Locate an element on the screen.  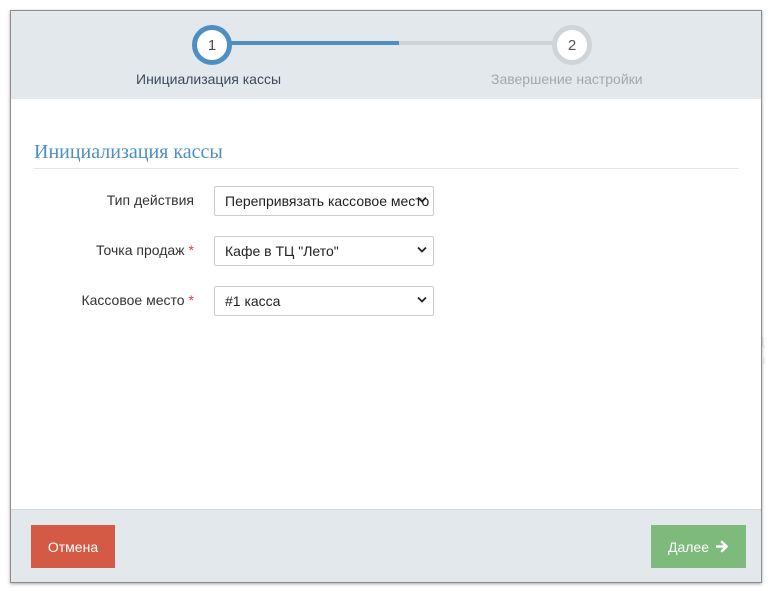
section-divider is located at coordinates (386, 168).